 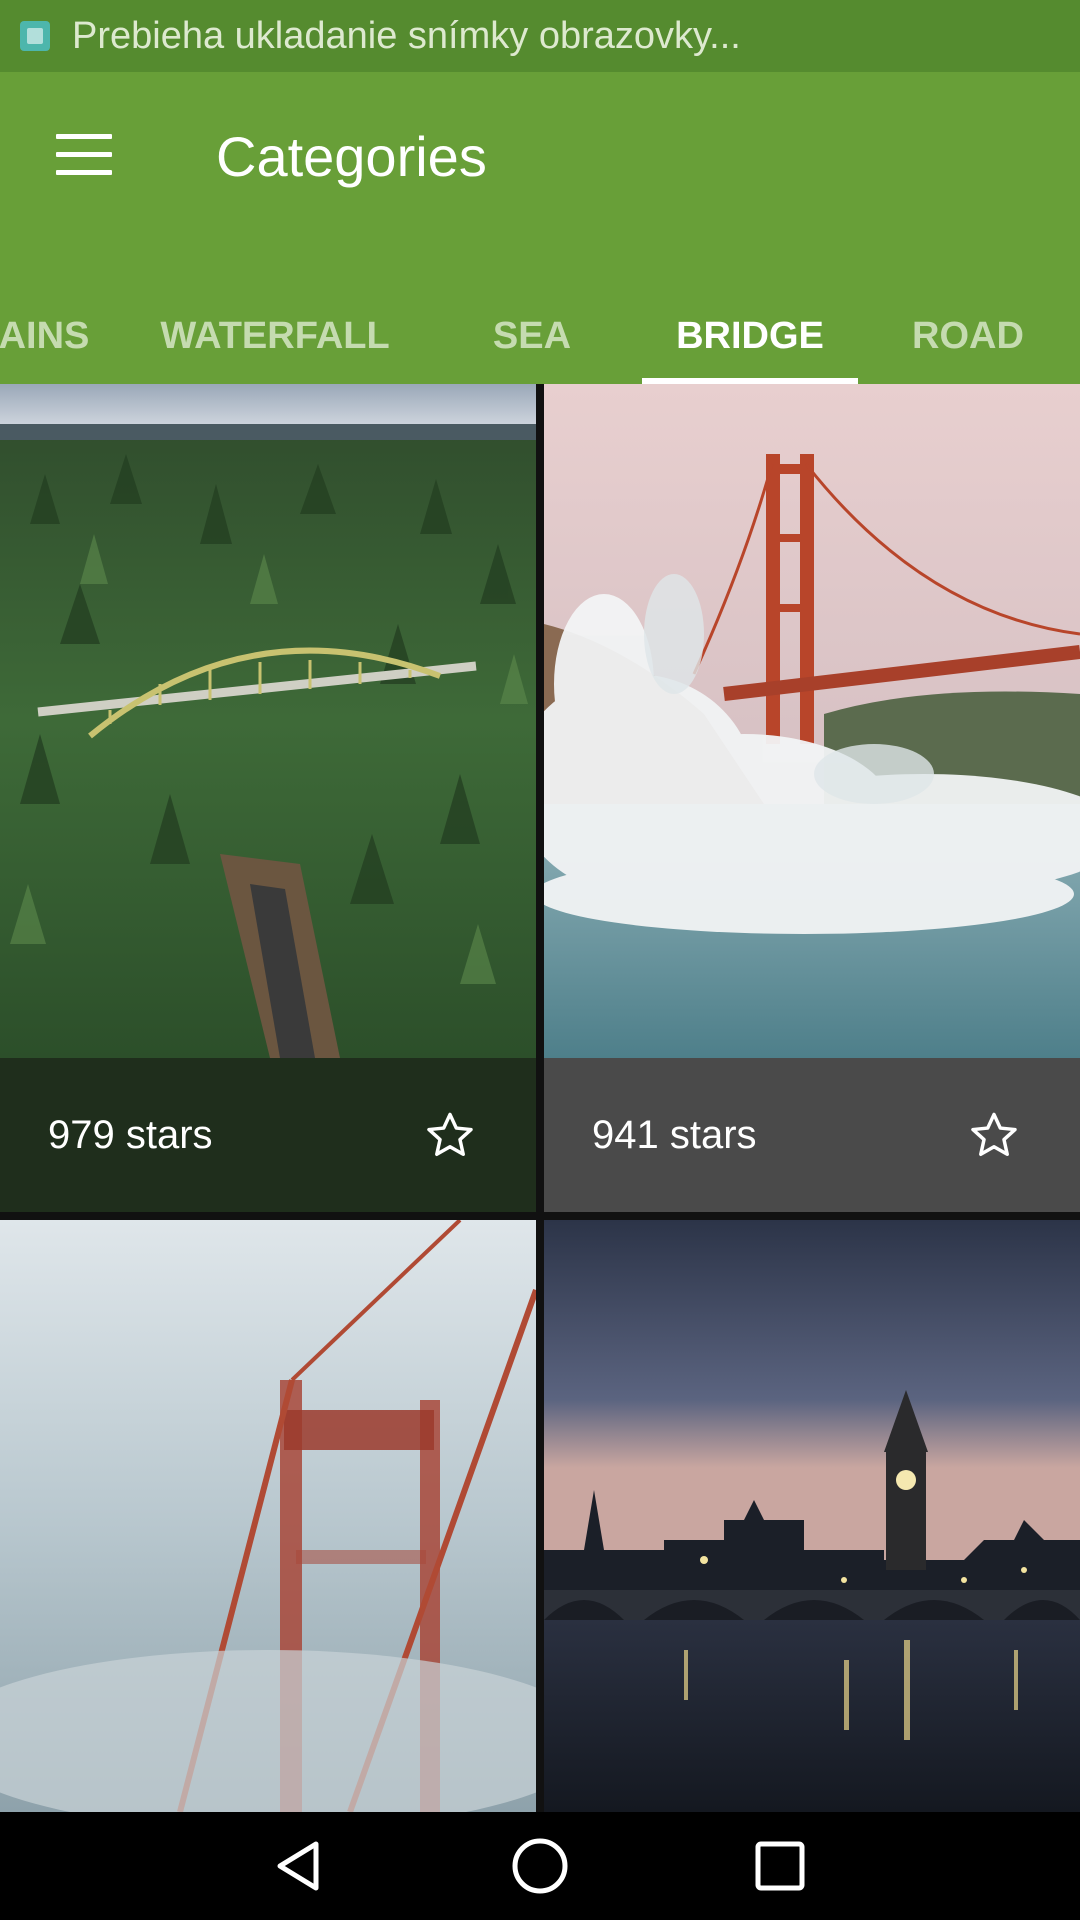 What do you see at coordinates (84, 155) in the screenshot?
I see `hamburger-menu-icon` at bounding box center [84, 155].